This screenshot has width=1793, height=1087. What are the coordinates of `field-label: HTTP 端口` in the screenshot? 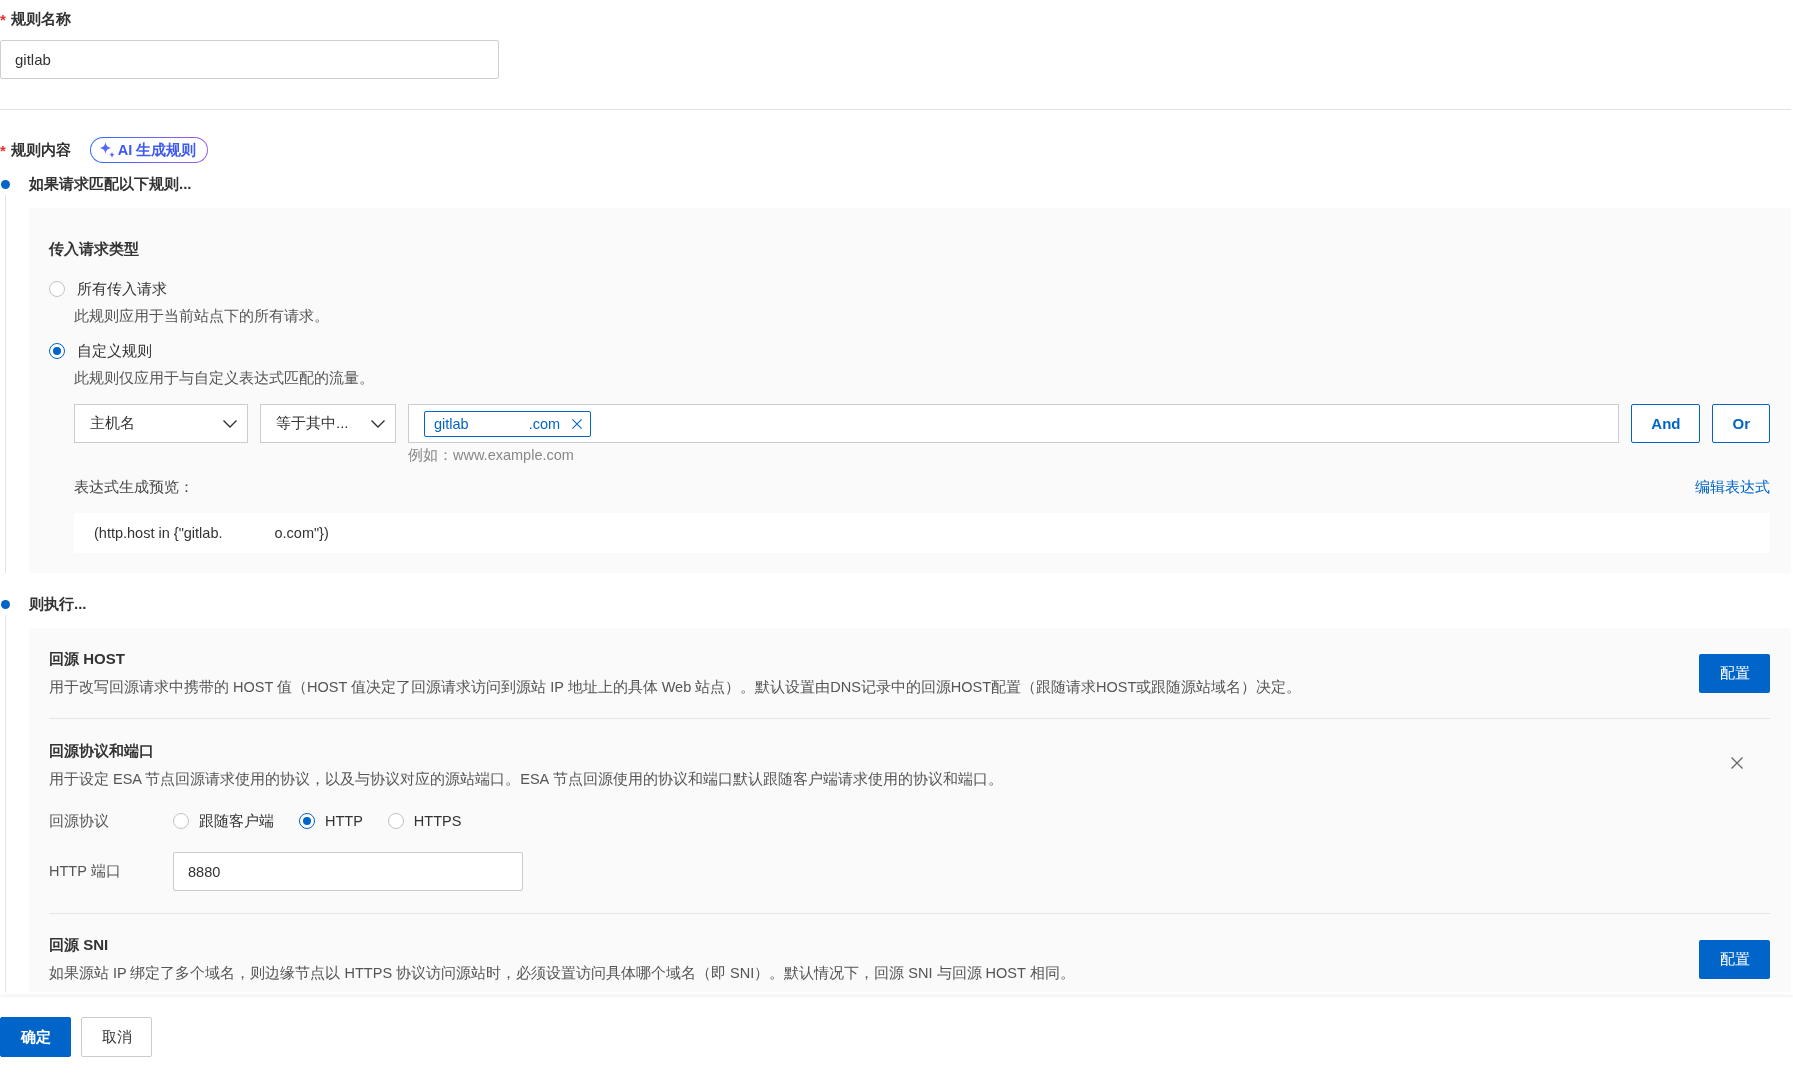 It's located at (85, 871).